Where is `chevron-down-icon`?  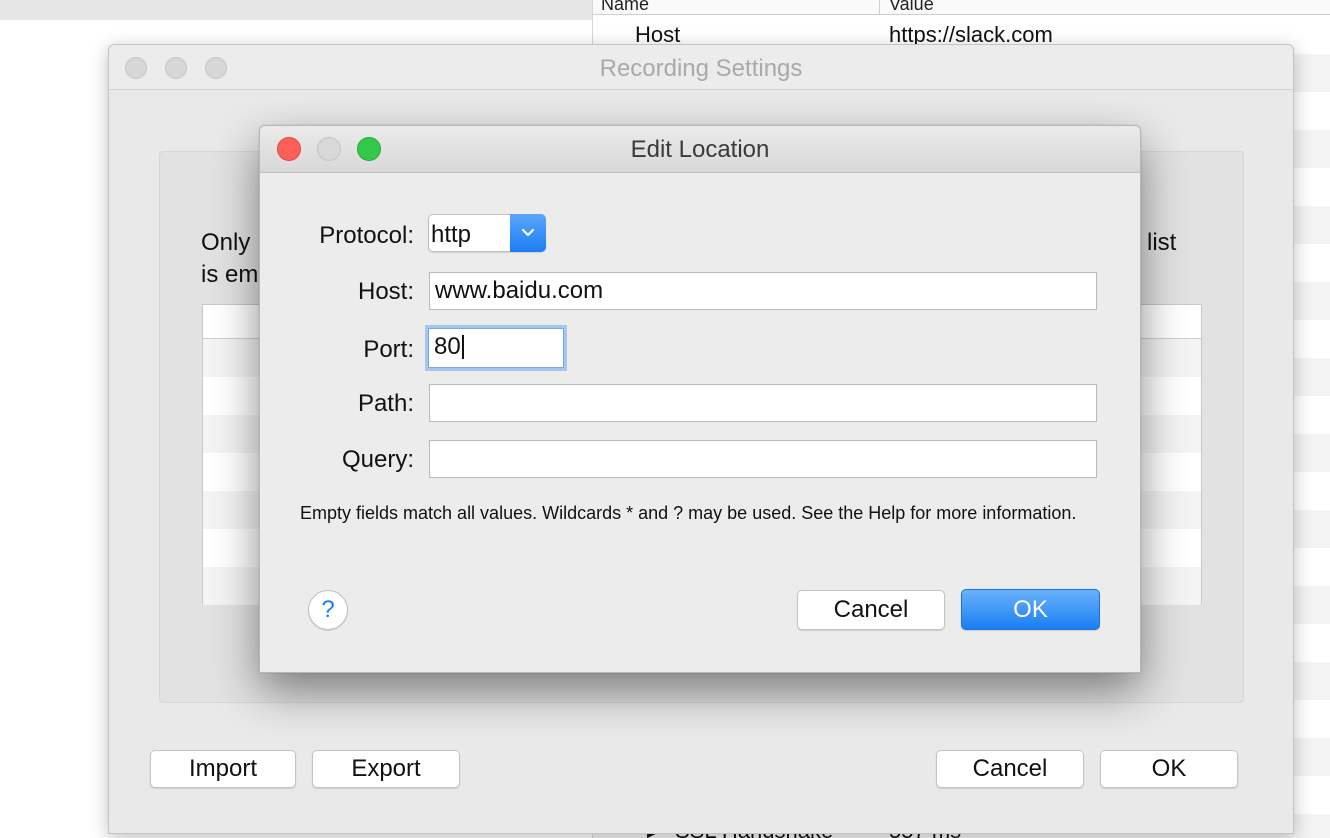
chevron-down-icon is located at coordinates (528, 233).